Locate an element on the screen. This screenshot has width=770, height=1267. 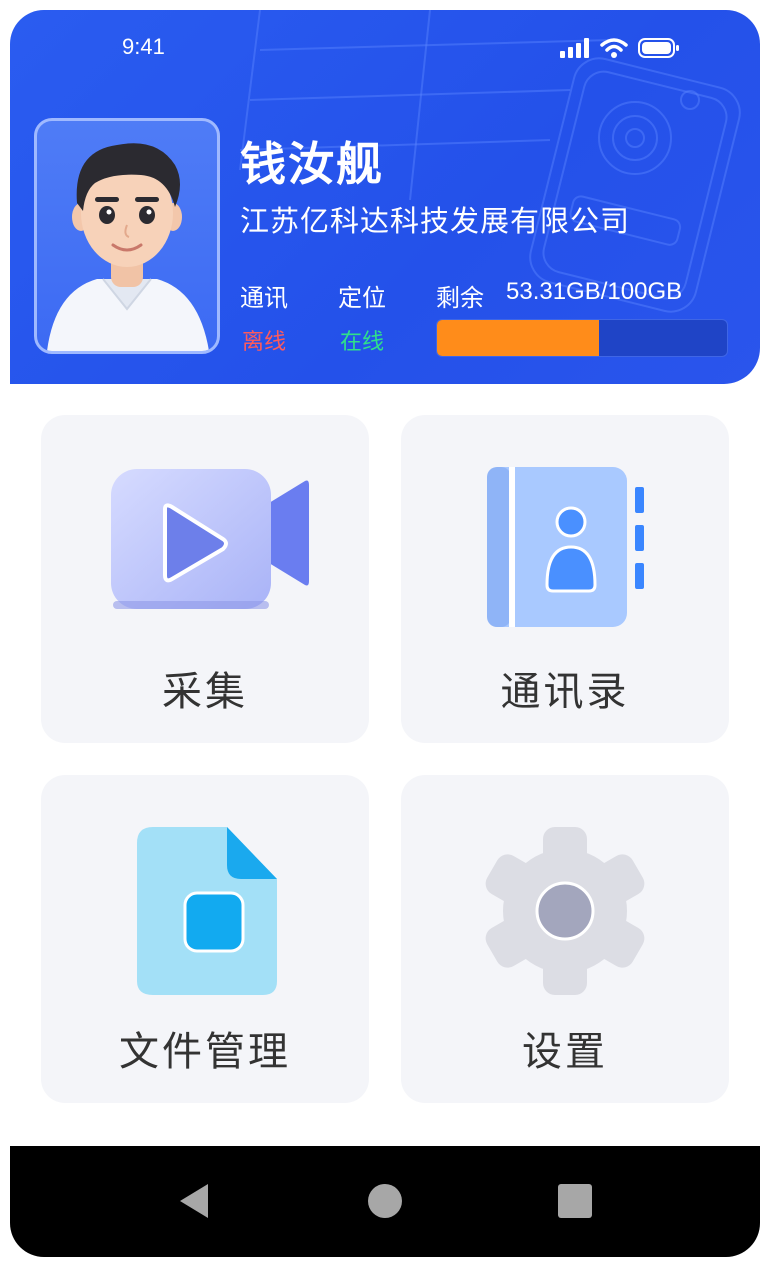
system-nav-bar is located at coordinates (385, 1201).